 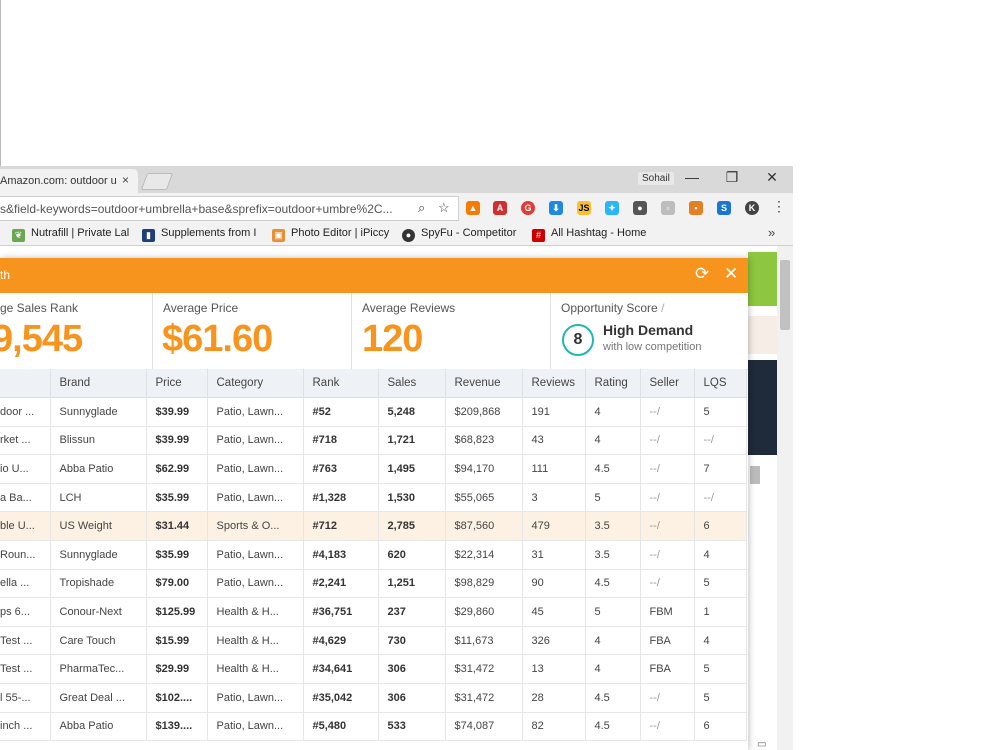 What do you see at coordinates (412, 641) in the screenshot?
I see `sales-cell: 730` at bounding box center [412, 641].